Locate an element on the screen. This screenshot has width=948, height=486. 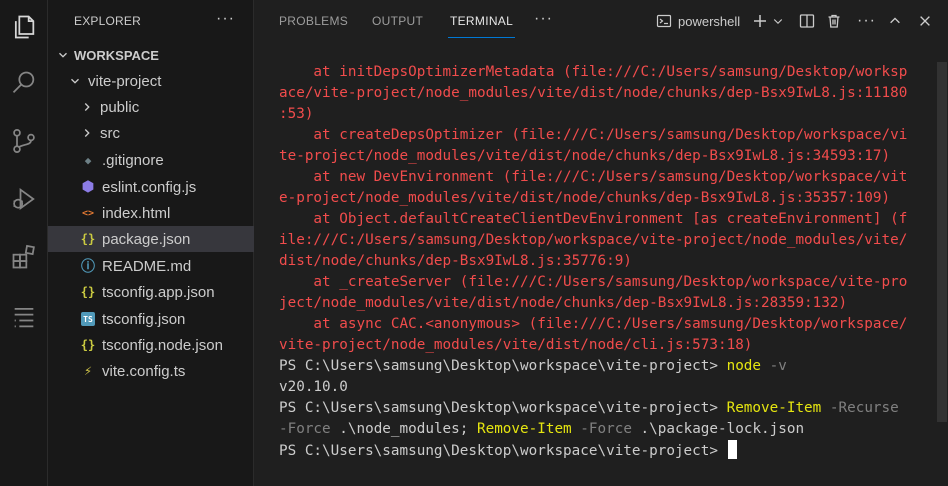
activity-bar is located at coordinates (24, 243).